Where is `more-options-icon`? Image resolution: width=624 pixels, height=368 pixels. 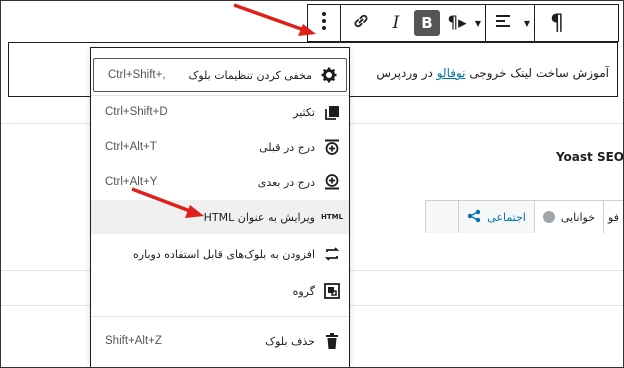 more-options-icon is located at coordinates (324, 23).